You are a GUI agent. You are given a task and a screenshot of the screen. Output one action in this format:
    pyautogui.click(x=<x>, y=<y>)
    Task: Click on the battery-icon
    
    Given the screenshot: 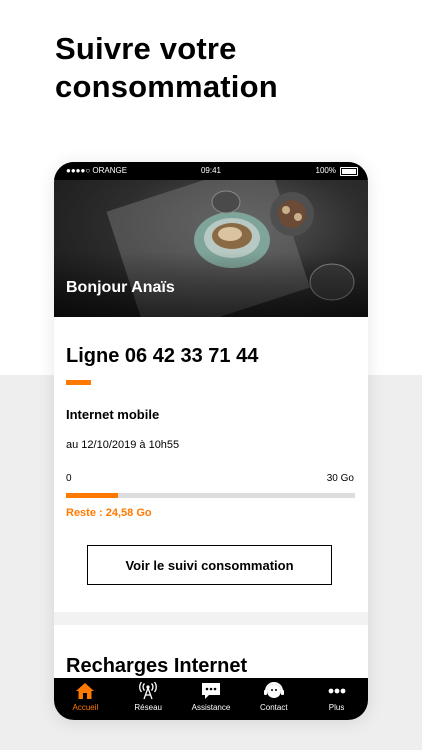 What is the action you would take?
    pyautogui.click(x=349, y=171)
    